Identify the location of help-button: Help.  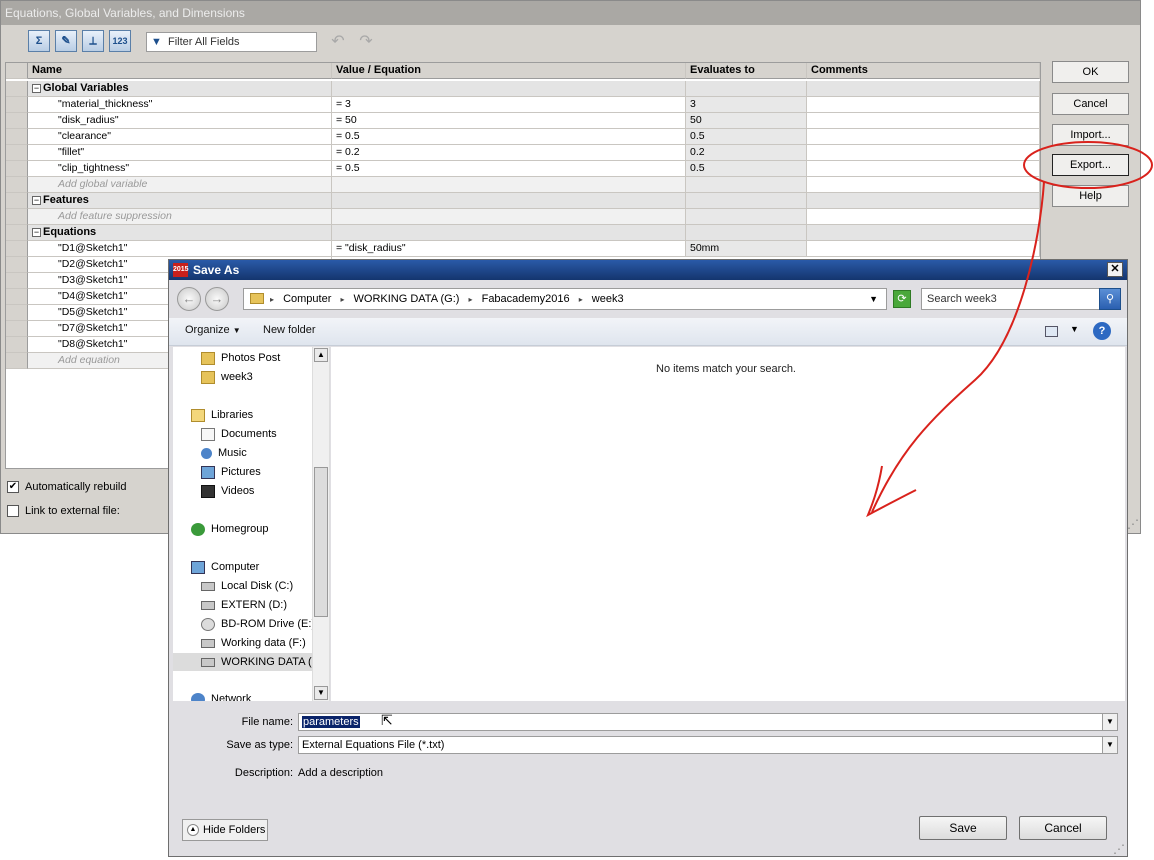
(1090, 196).